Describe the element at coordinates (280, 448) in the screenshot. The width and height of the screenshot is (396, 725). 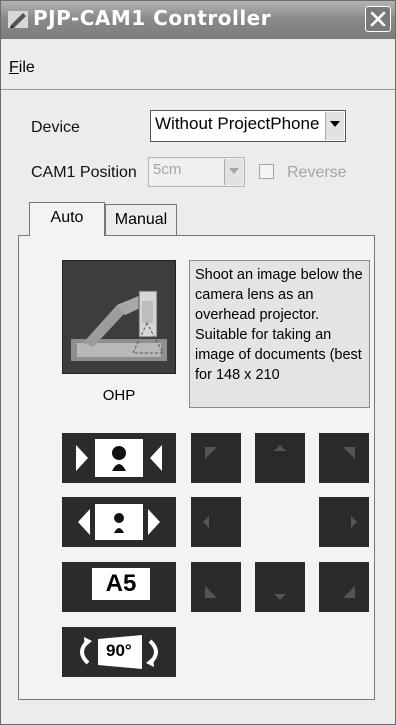
I see `arrow-up-icon` at that location.